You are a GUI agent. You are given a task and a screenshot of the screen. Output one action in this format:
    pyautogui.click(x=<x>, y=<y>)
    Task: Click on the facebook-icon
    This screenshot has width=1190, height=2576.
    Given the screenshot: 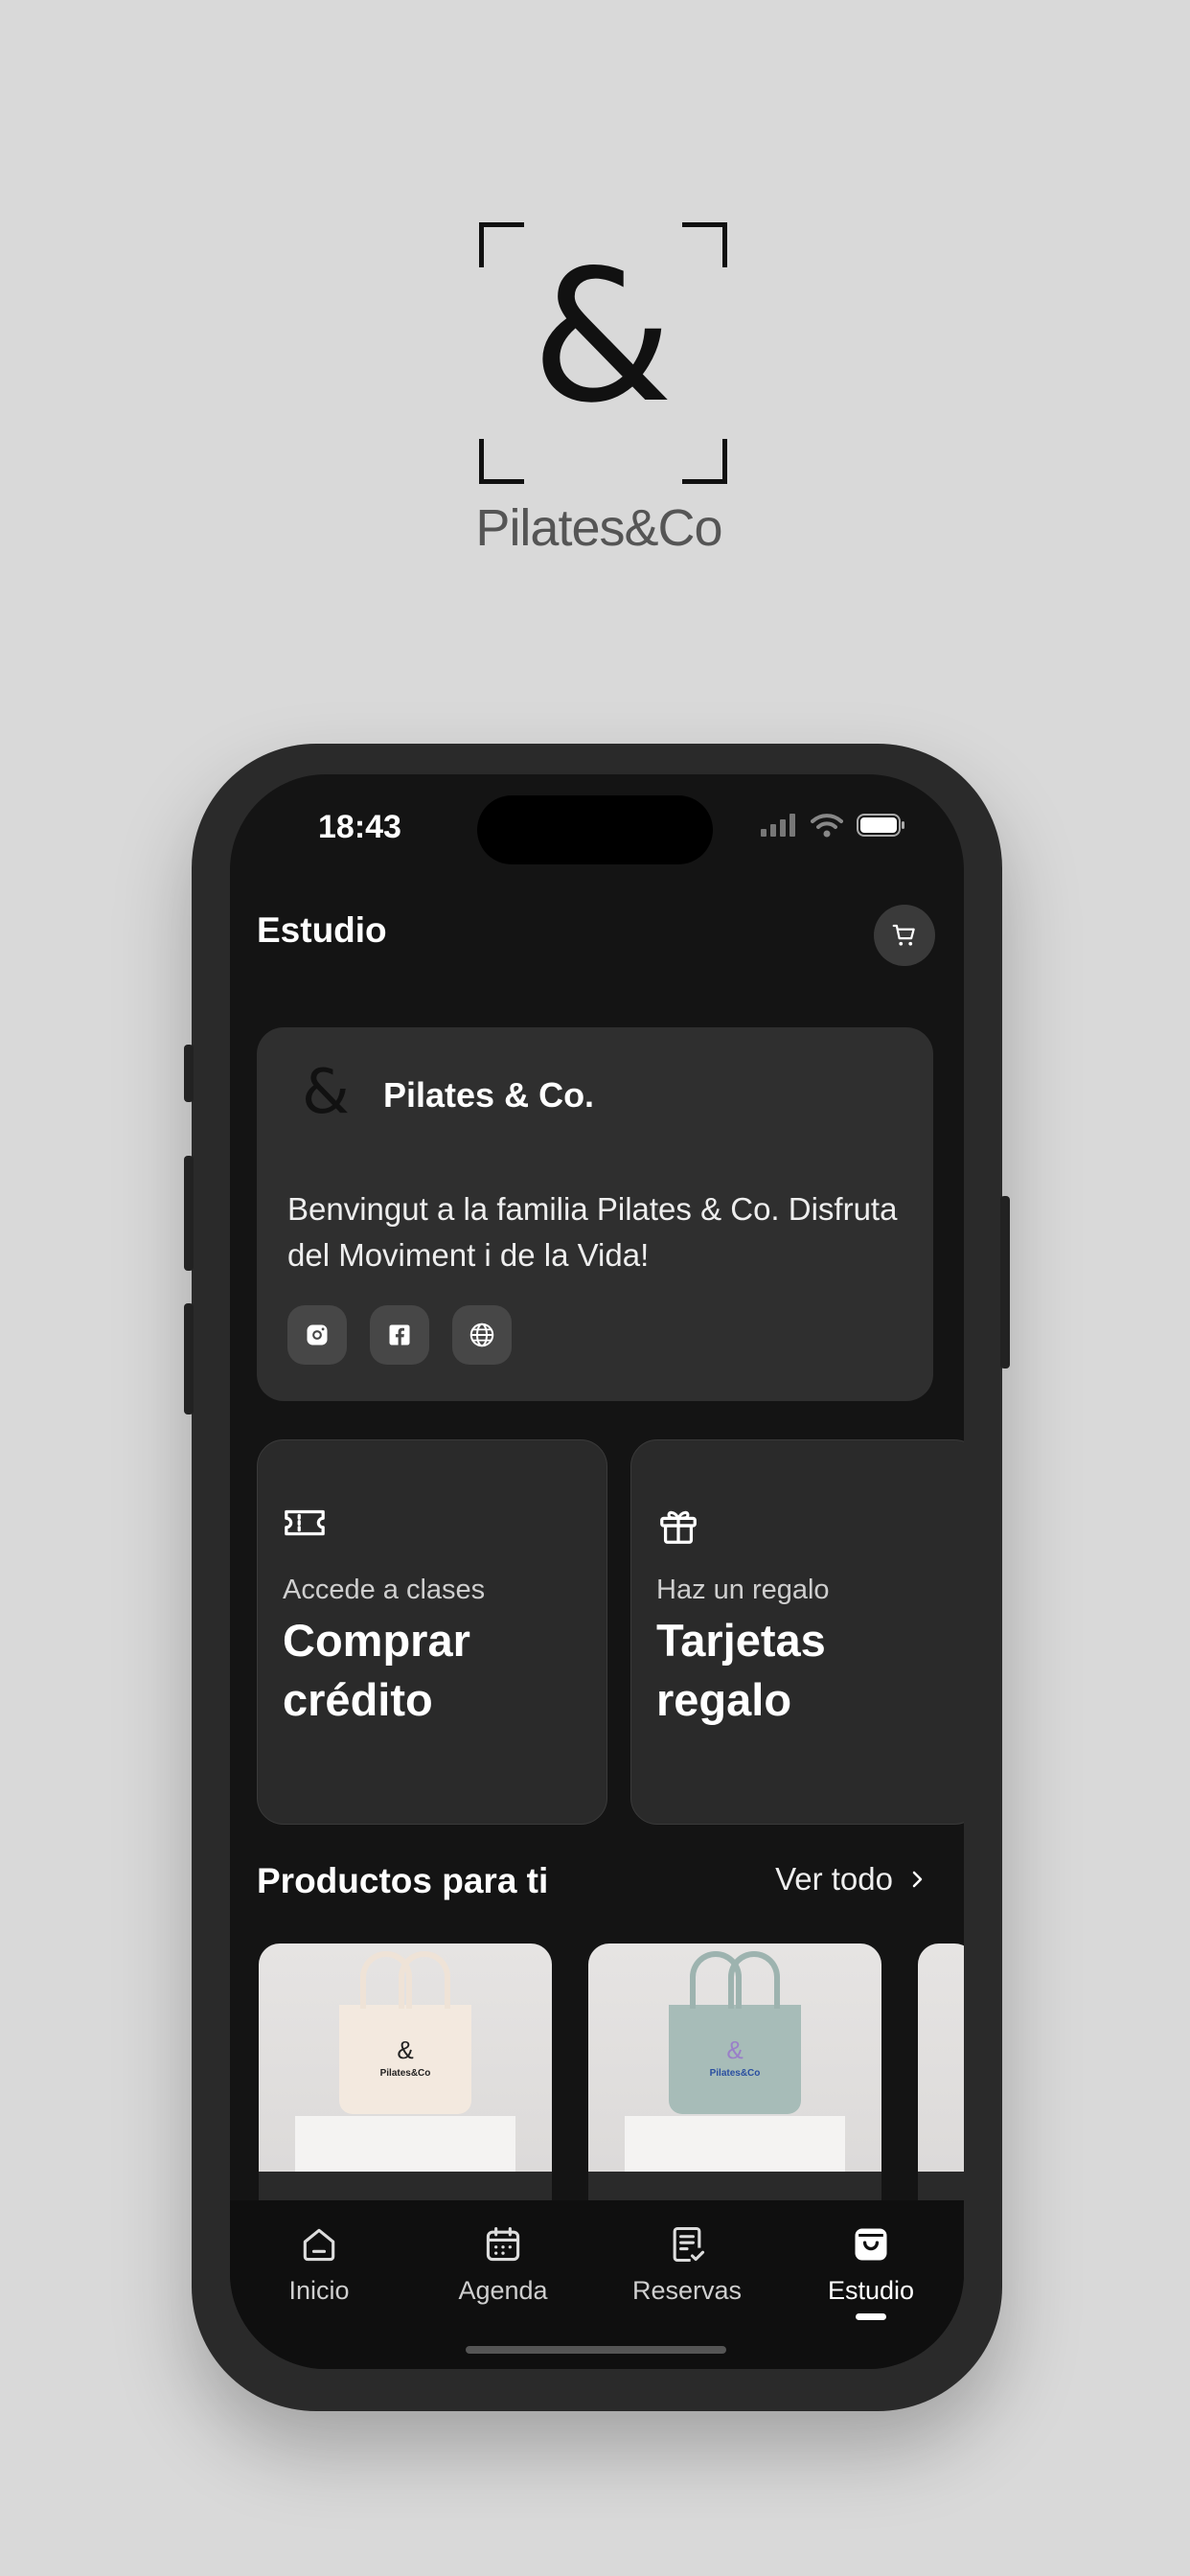 What is the action you would take?
    pyautogui.click(x=399, y=1335)
    